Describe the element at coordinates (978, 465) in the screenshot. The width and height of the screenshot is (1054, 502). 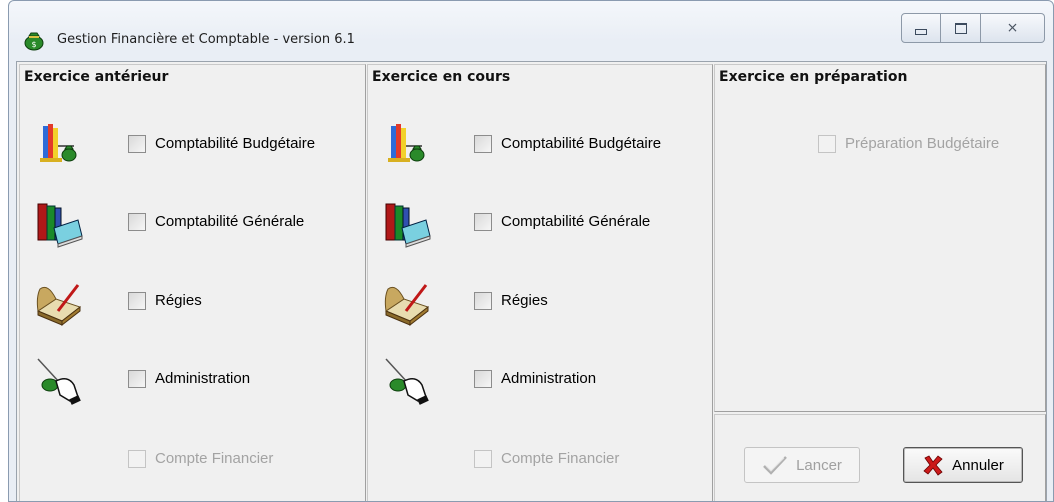
I see `annuler-label: Annuler` at that location.